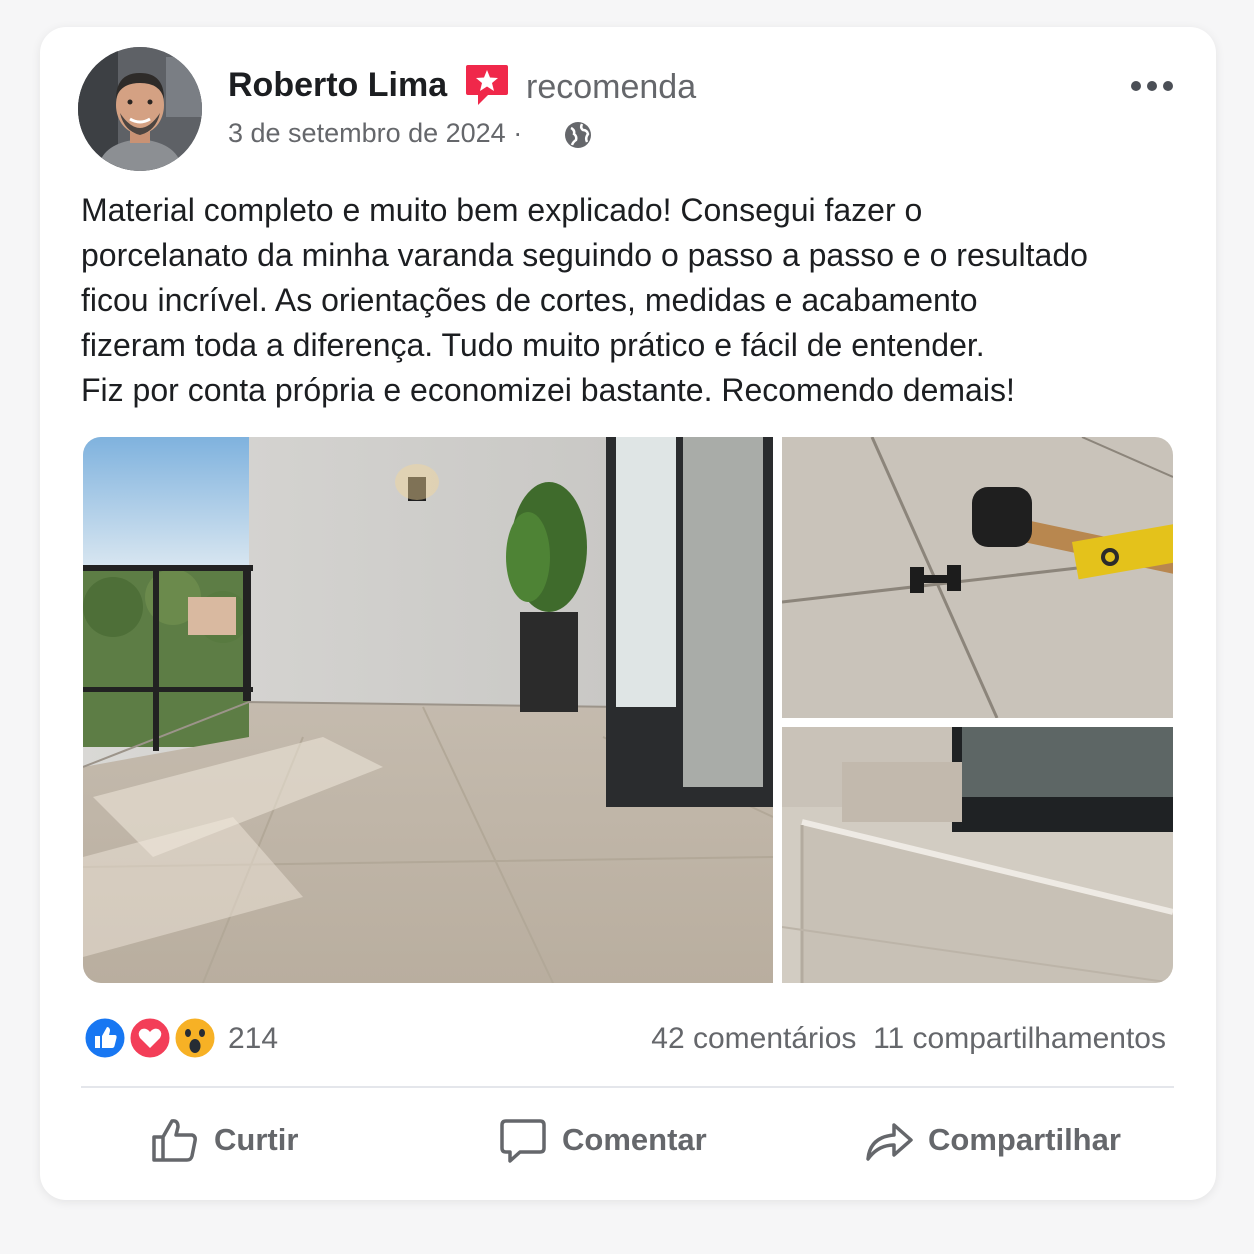  What do you see at coordinates (753, 1038) in the screenshot?
I see `comments-count: 42 comentários` at bounding box center [753, 1038].